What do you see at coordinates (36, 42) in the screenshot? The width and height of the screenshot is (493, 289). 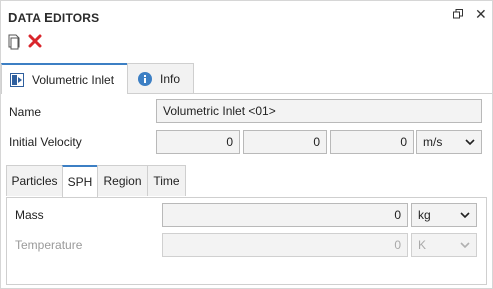 I see `delete-icon` at bounding box center [36, 42].